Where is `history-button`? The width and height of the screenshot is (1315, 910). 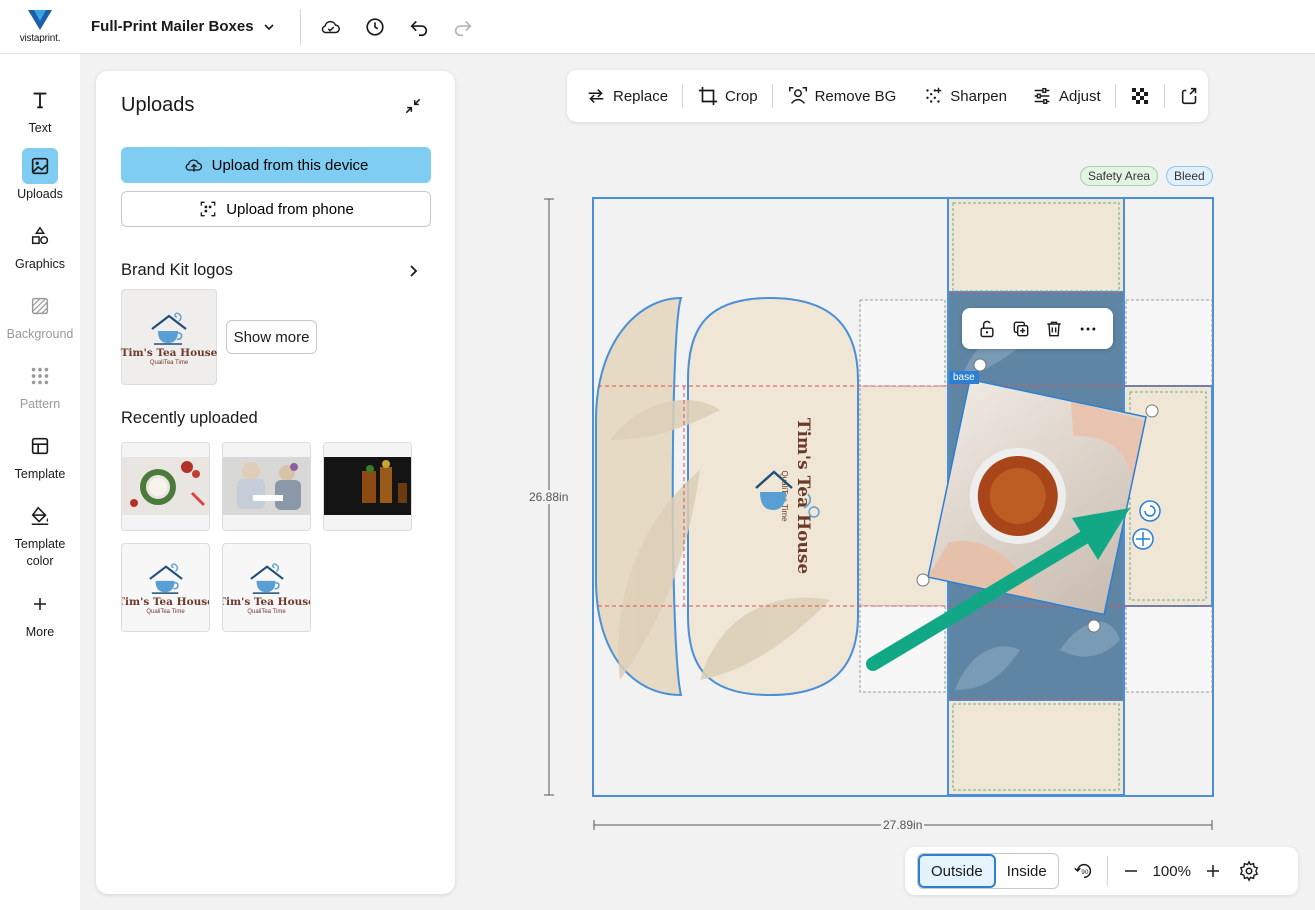 history-button is located at coordinates (375, 27).